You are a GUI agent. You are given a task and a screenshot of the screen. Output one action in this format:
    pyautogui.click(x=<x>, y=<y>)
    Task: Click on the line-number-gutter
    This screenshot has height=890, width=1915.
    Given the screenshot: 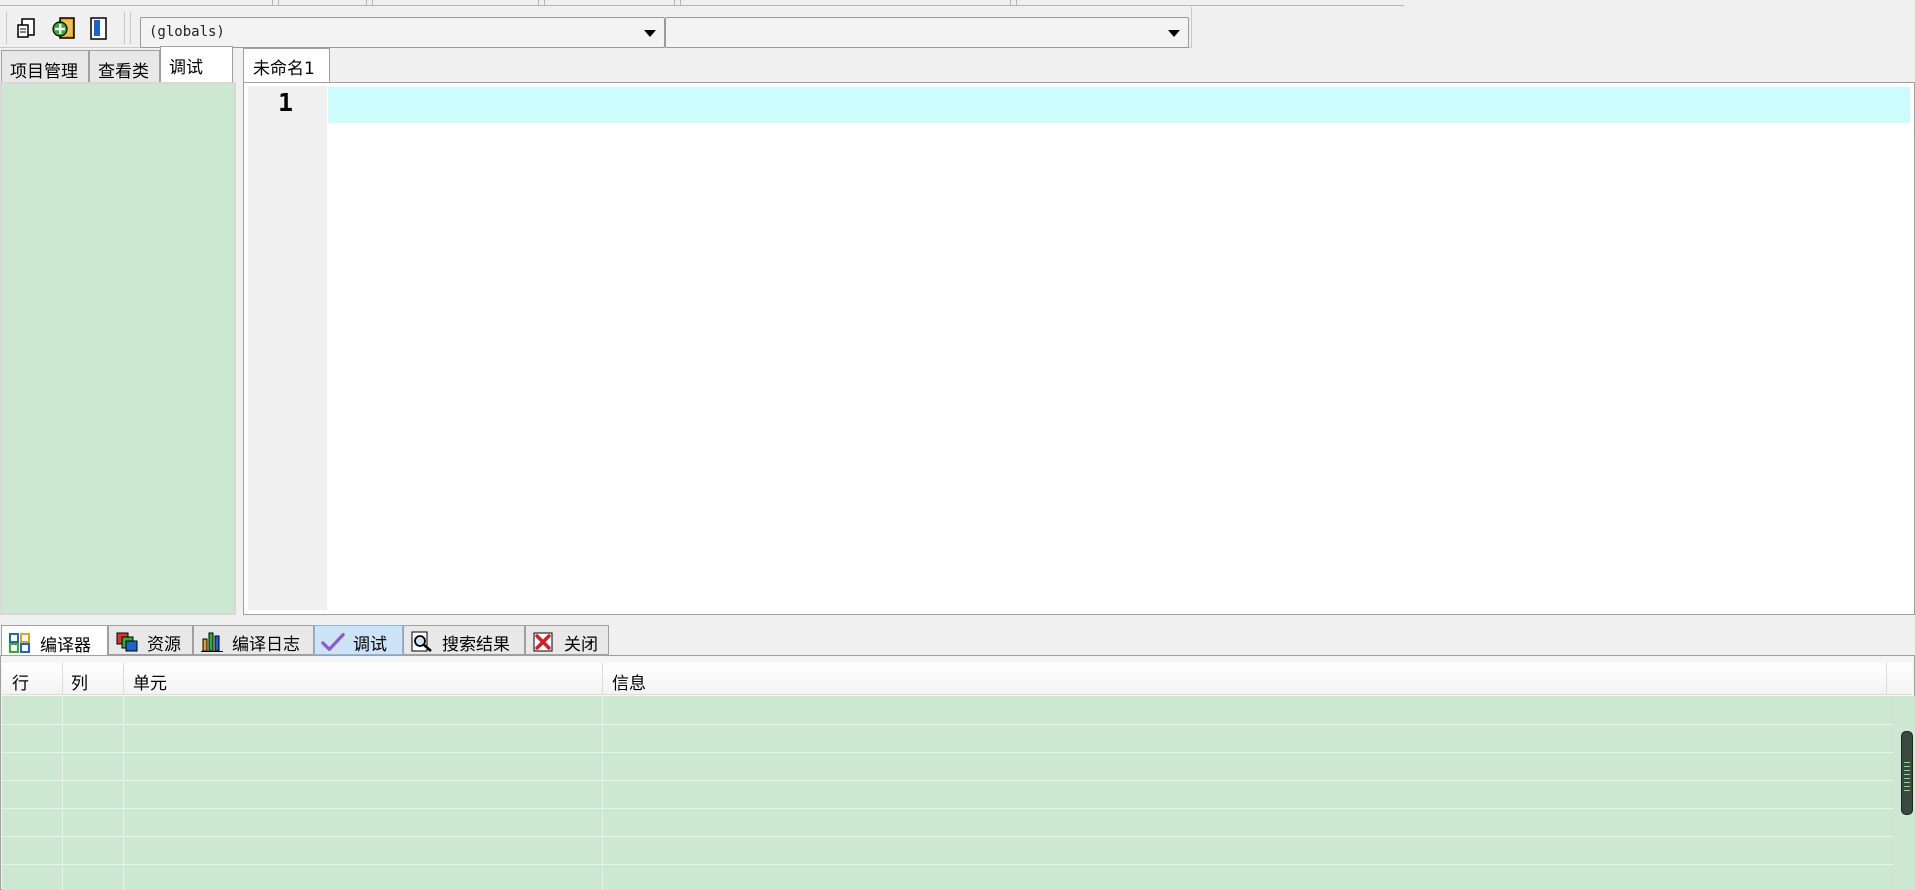 What is the action you would take?
    pyautogui.click(x=287, y=348)
    